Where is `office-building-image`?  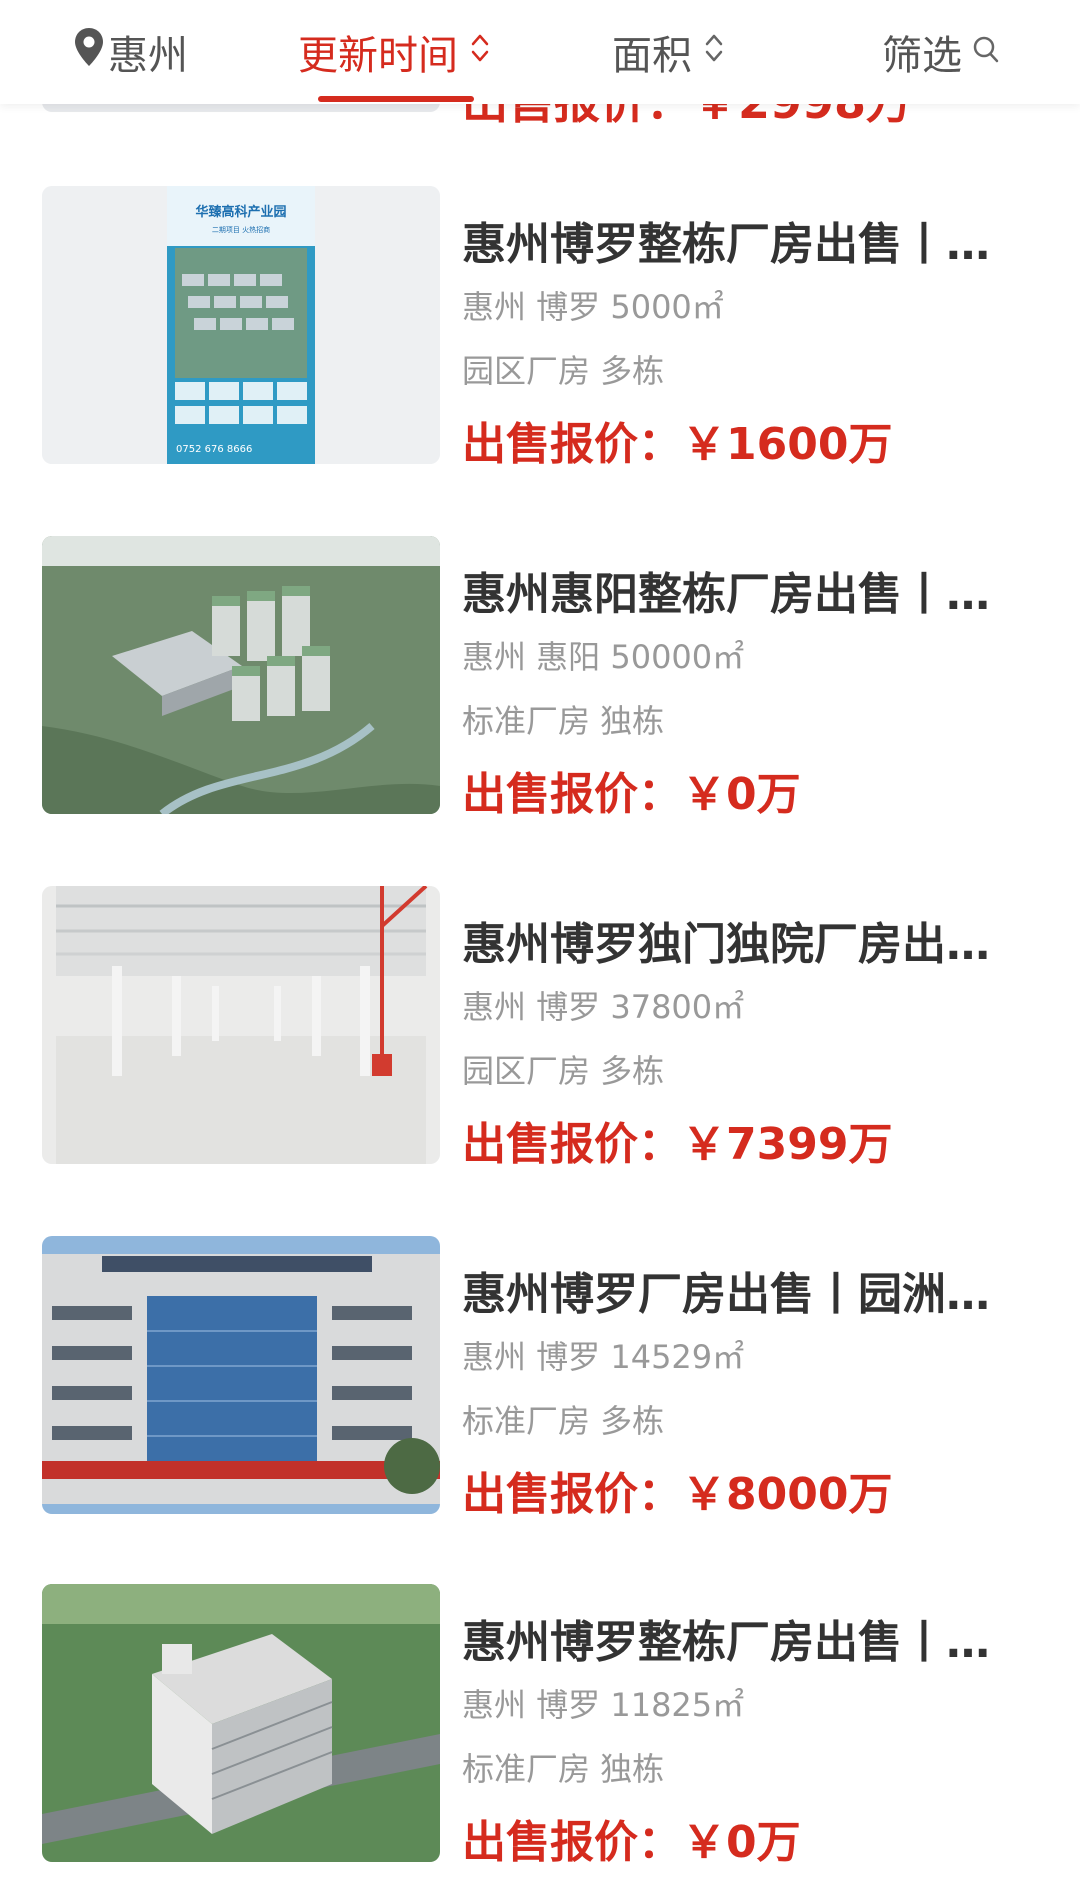 office-building-image is located at coordinates (241, 1375).